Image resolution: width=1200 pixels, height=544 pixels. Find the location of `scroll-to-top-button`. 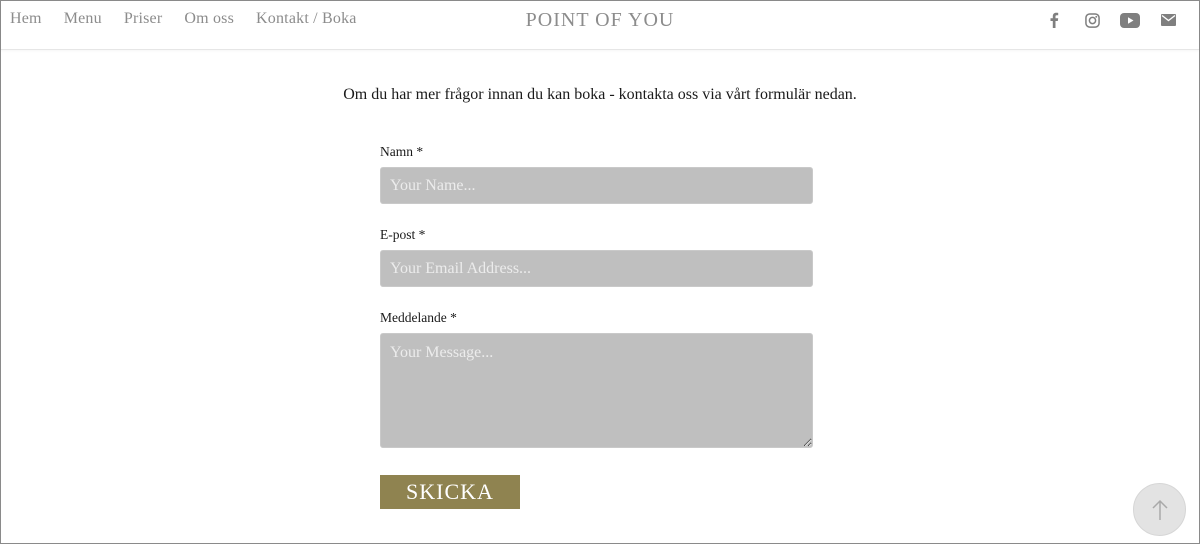

scroll-to-top-button is located at coordinates (1159, 509).